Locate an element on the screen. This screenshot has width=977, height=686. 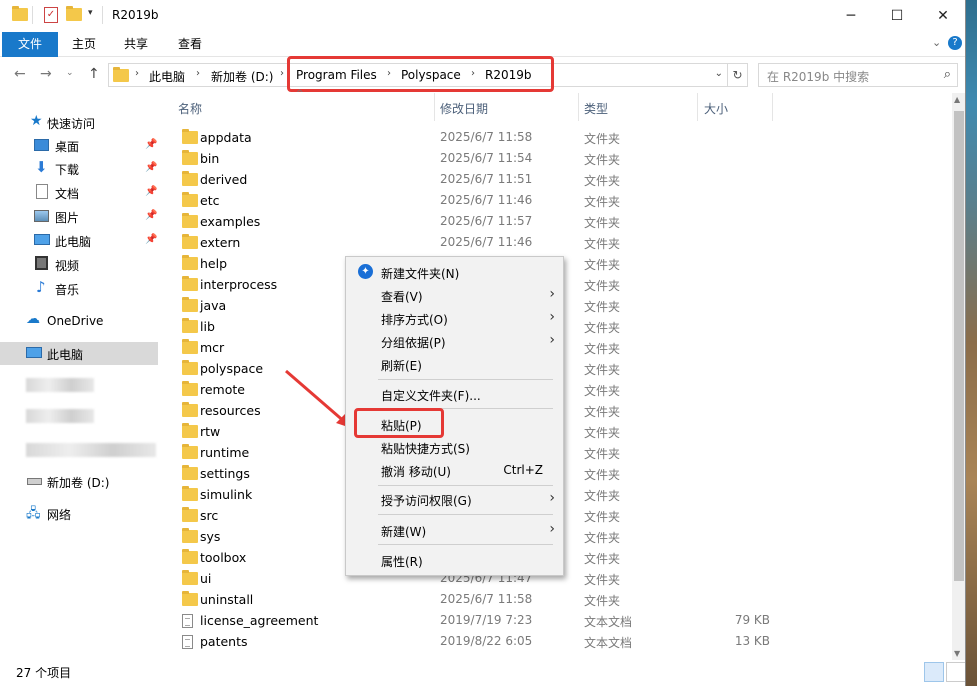
close-button: ✕ is located at coordinates (942, 16).